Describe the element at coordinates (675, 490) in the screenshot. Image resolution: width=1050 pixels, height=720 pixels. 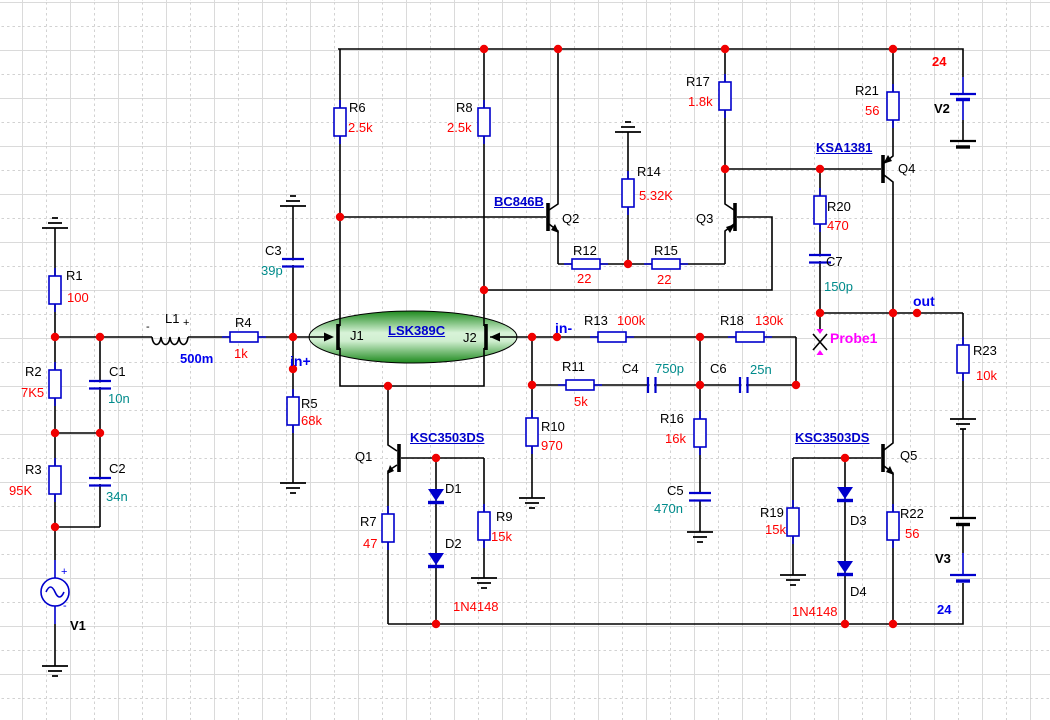
I see `label-C5: C5` at that location.